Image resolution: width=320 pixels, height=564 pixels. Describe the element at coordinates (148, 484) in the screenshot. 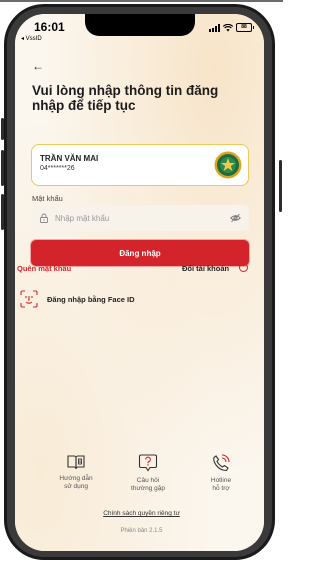

I see `faq-label: Câu hỏi thường gặp` at that location.